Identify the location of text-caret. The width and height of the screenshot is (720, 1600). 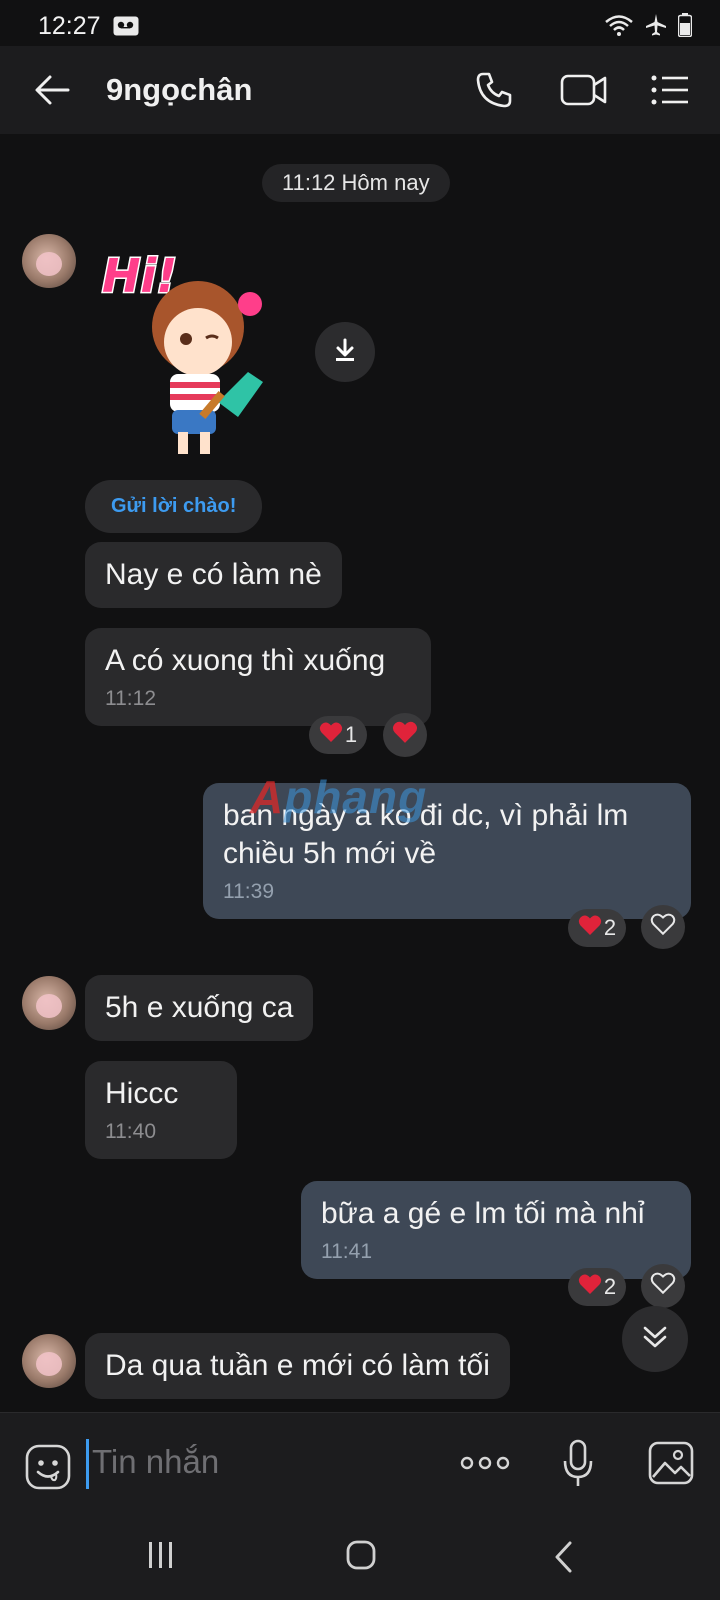
(87, 1464).